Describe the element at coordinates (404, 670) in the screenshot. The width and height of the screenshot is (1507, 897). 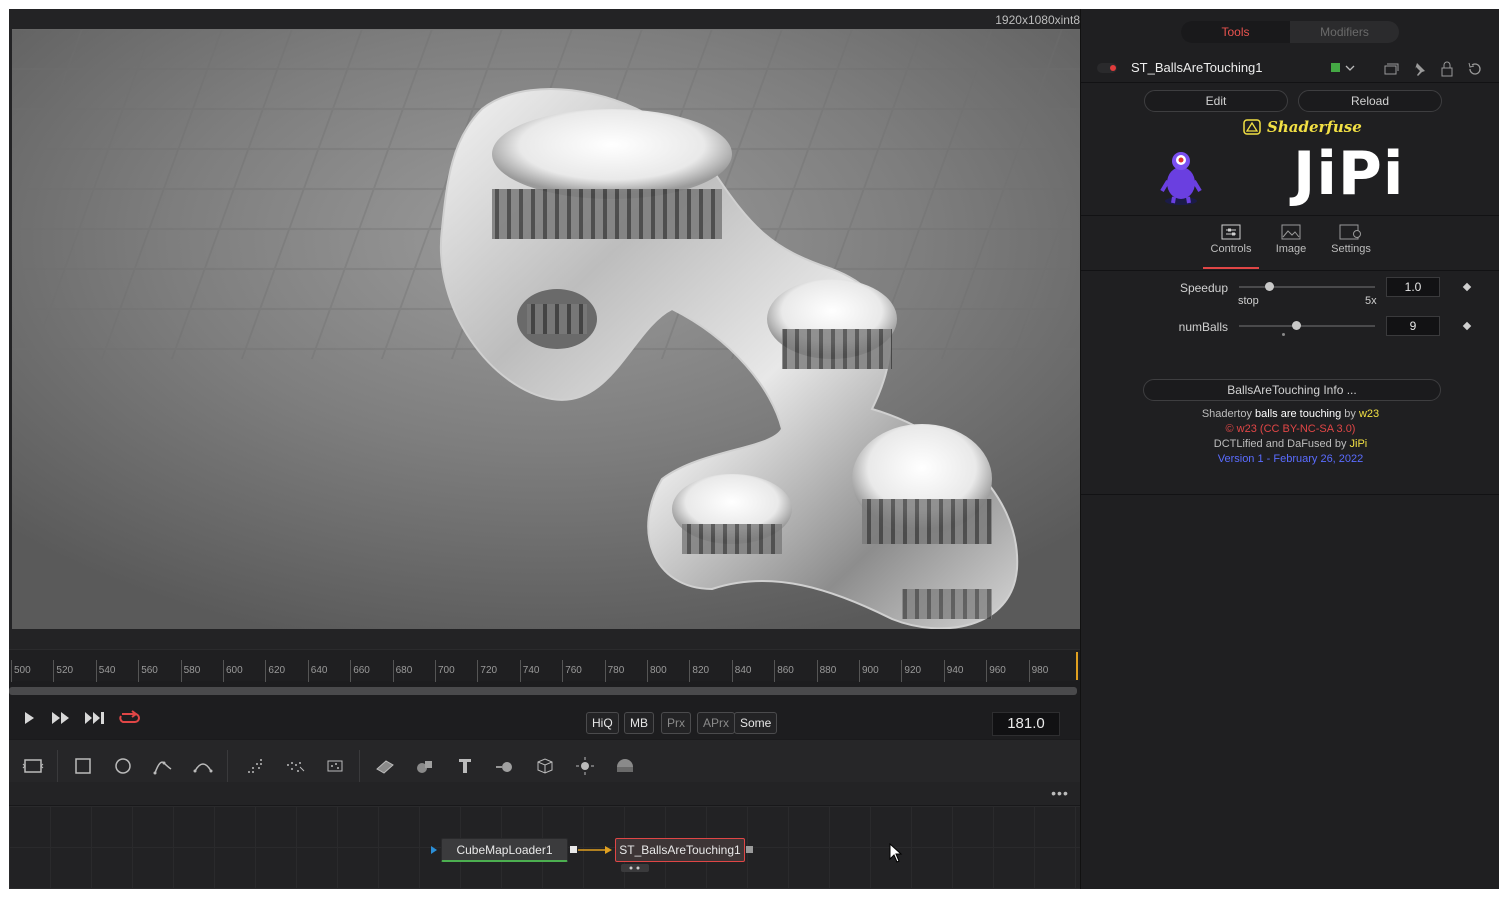
I see `ruler-tick-label: 680` at that location.